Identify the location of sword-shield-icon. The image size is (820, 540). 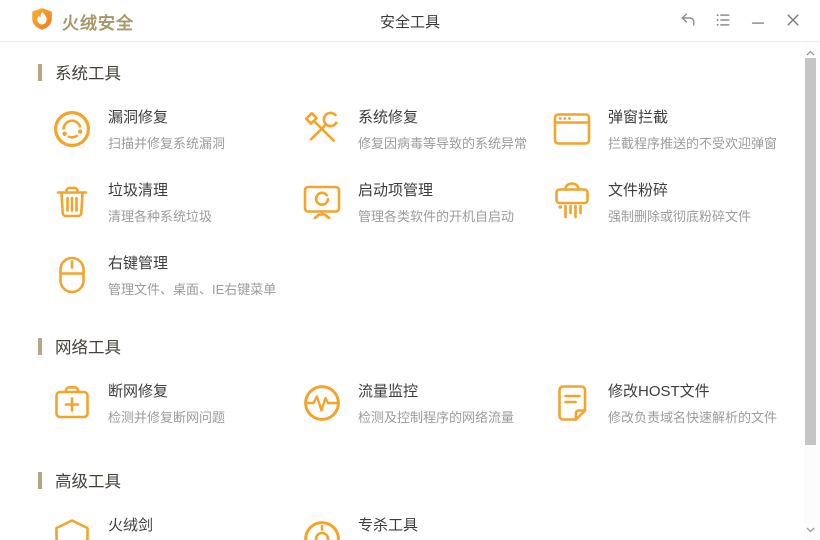
(72, 527).